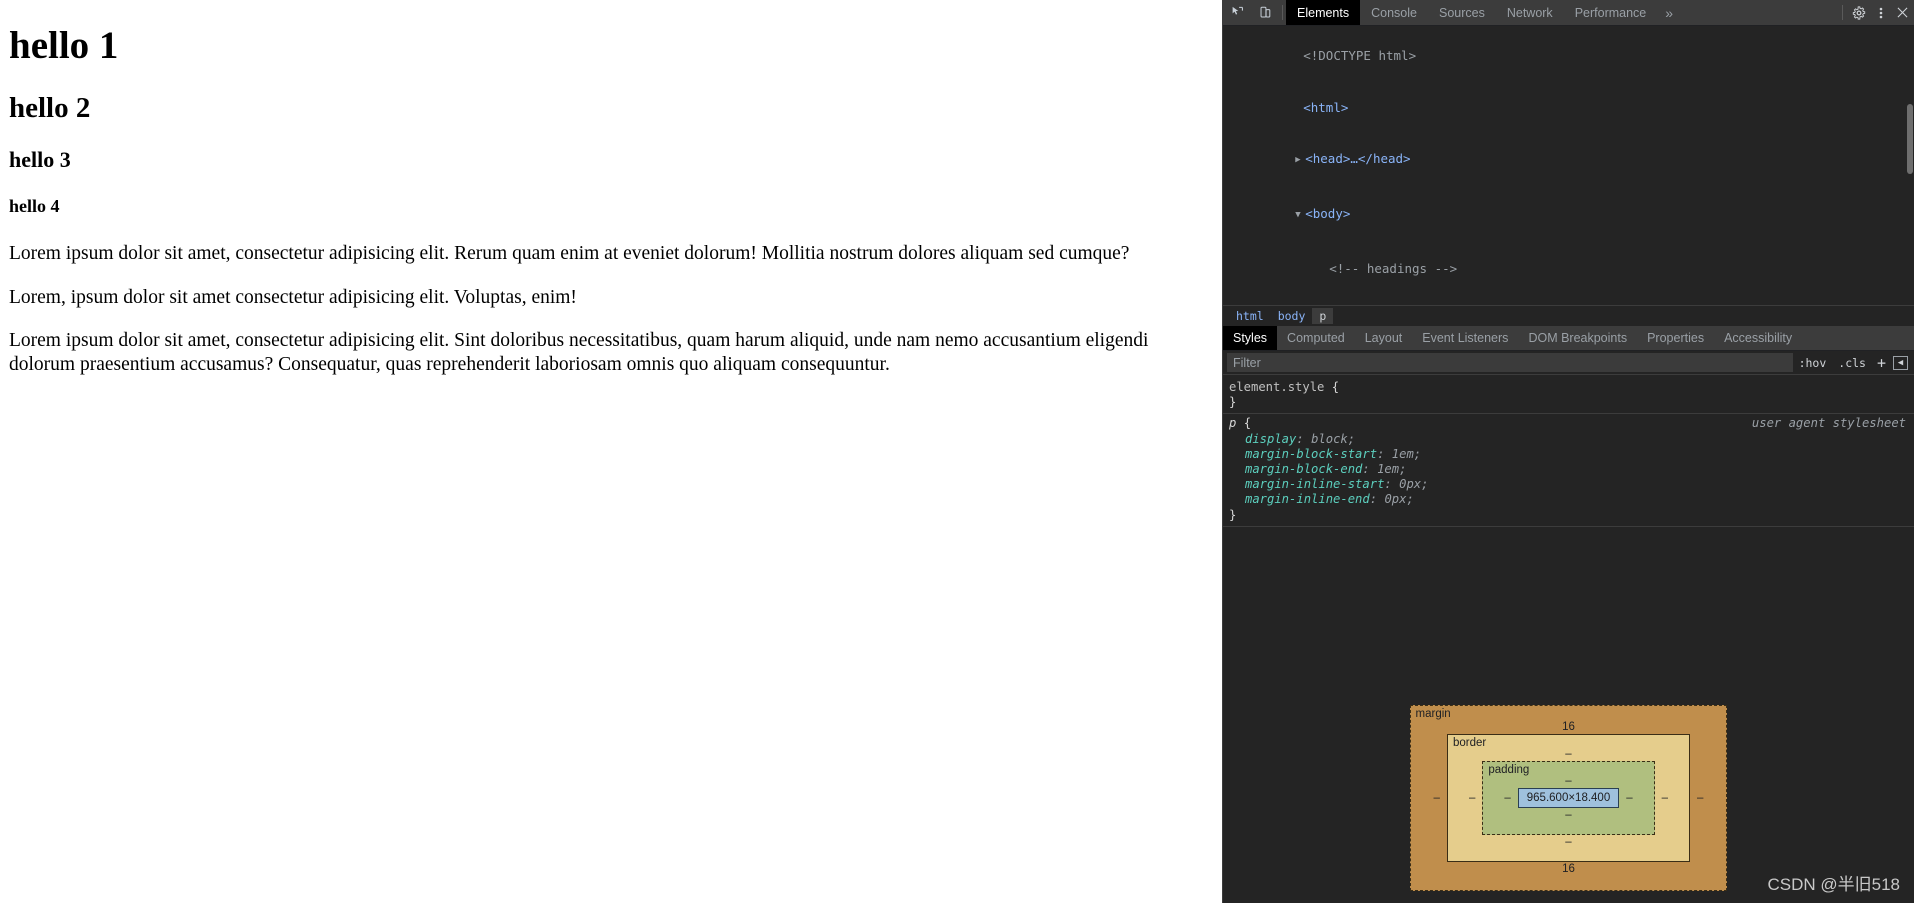 The image size is (1914, 903). I want to click on box-model-content-size: 965.600×18.400, so click(1568, 798).